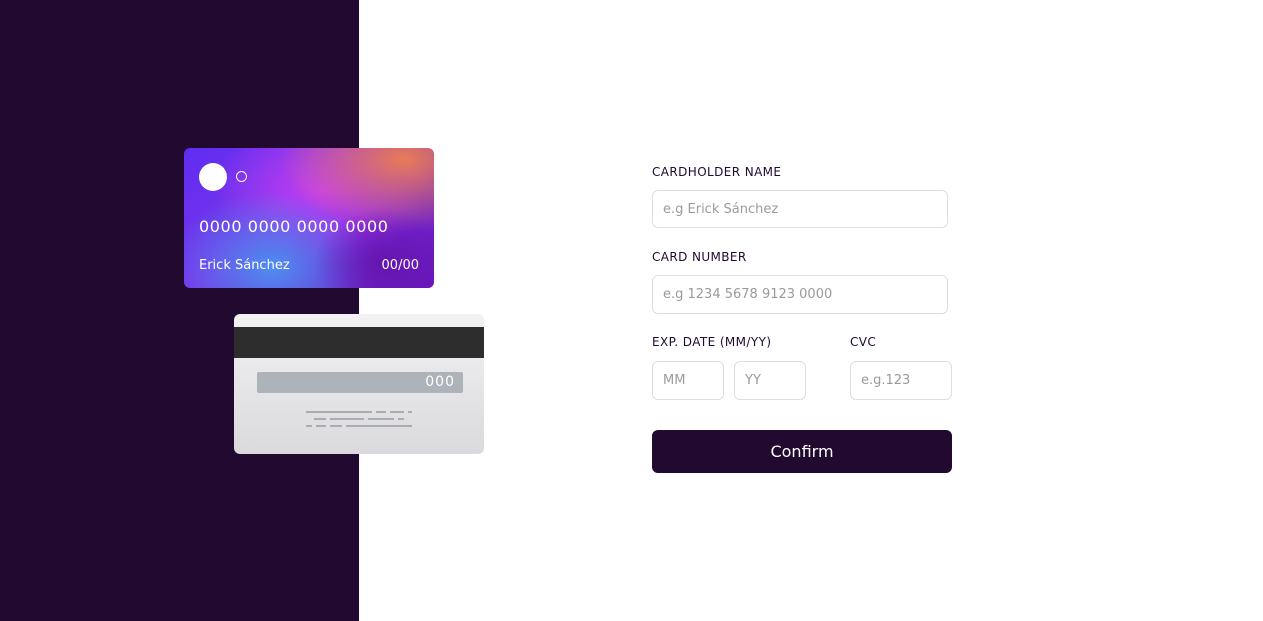 The image size is (1263, 621). What do you see at coordinates (400, 265) in the screenshot?
I see `card-front-expiry: 00/00` at bounding box center [400, 265].